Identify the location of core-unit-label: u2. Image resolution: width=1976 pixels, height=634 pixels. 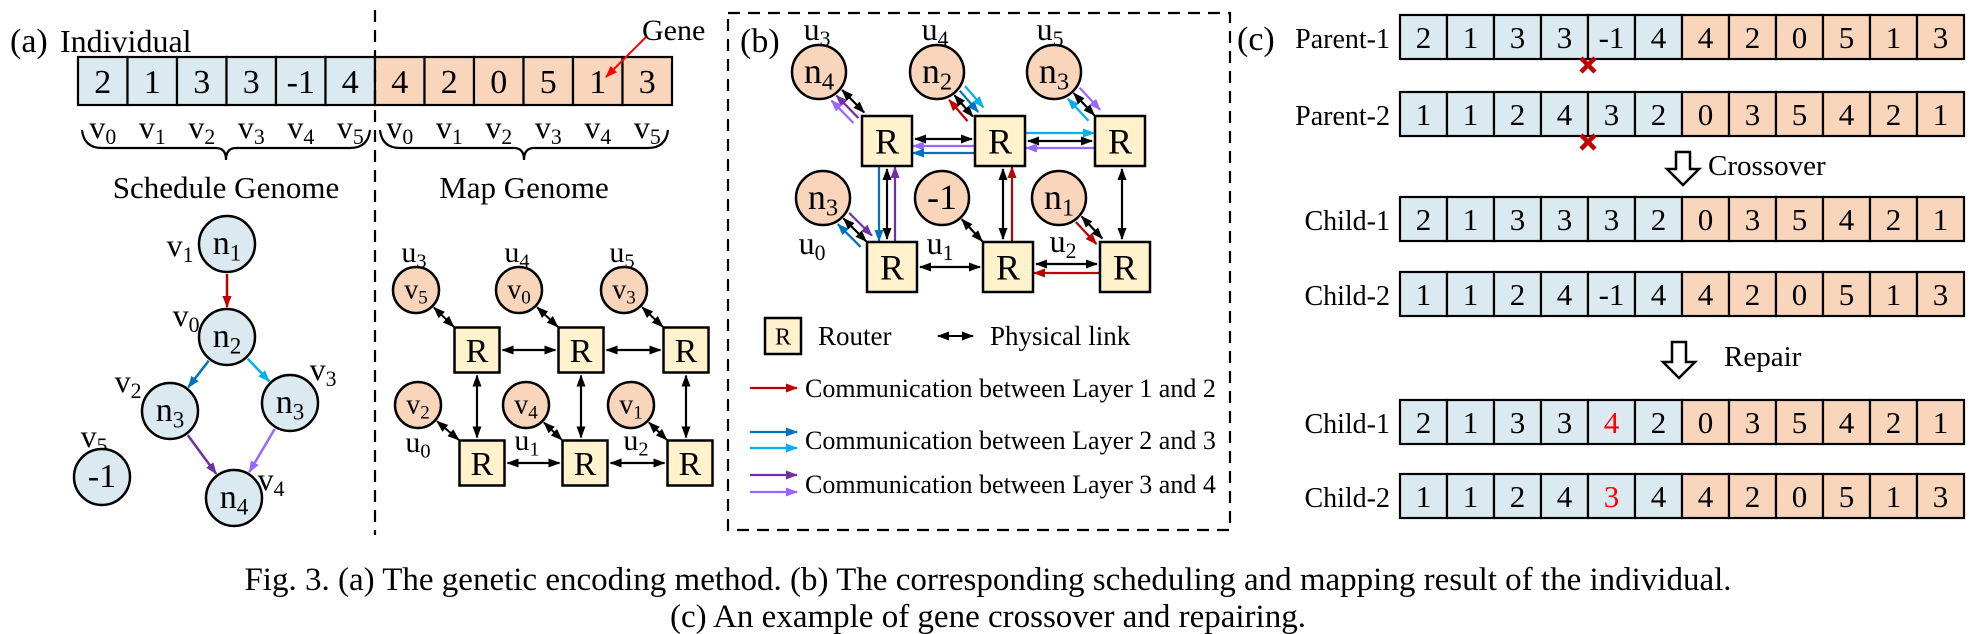
(1063, 243).